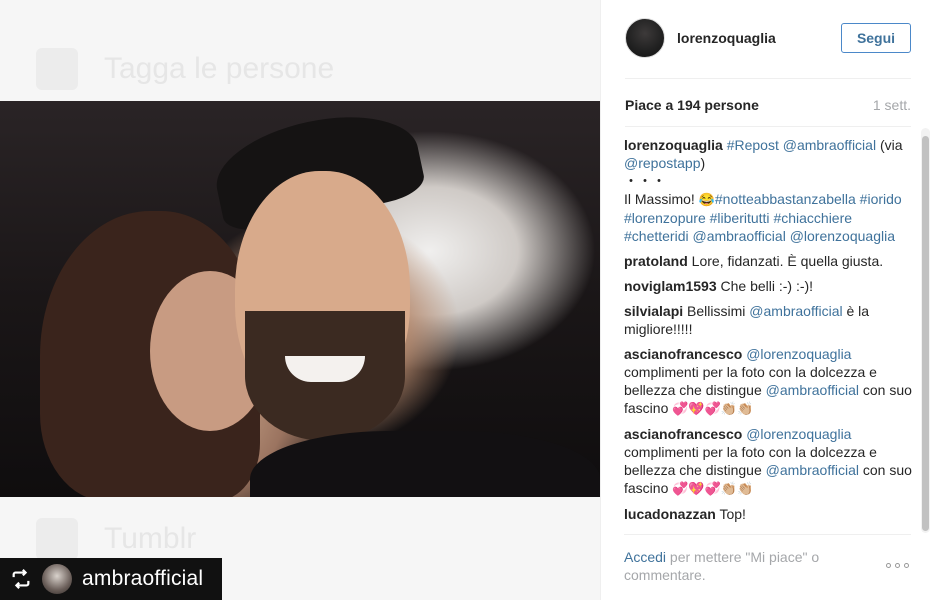 The width and height of the screenshot is (939, 600). Describe the element at coordinates (706, 199) in the screenshot. I see `laugh-emoji: 😂` at that location.